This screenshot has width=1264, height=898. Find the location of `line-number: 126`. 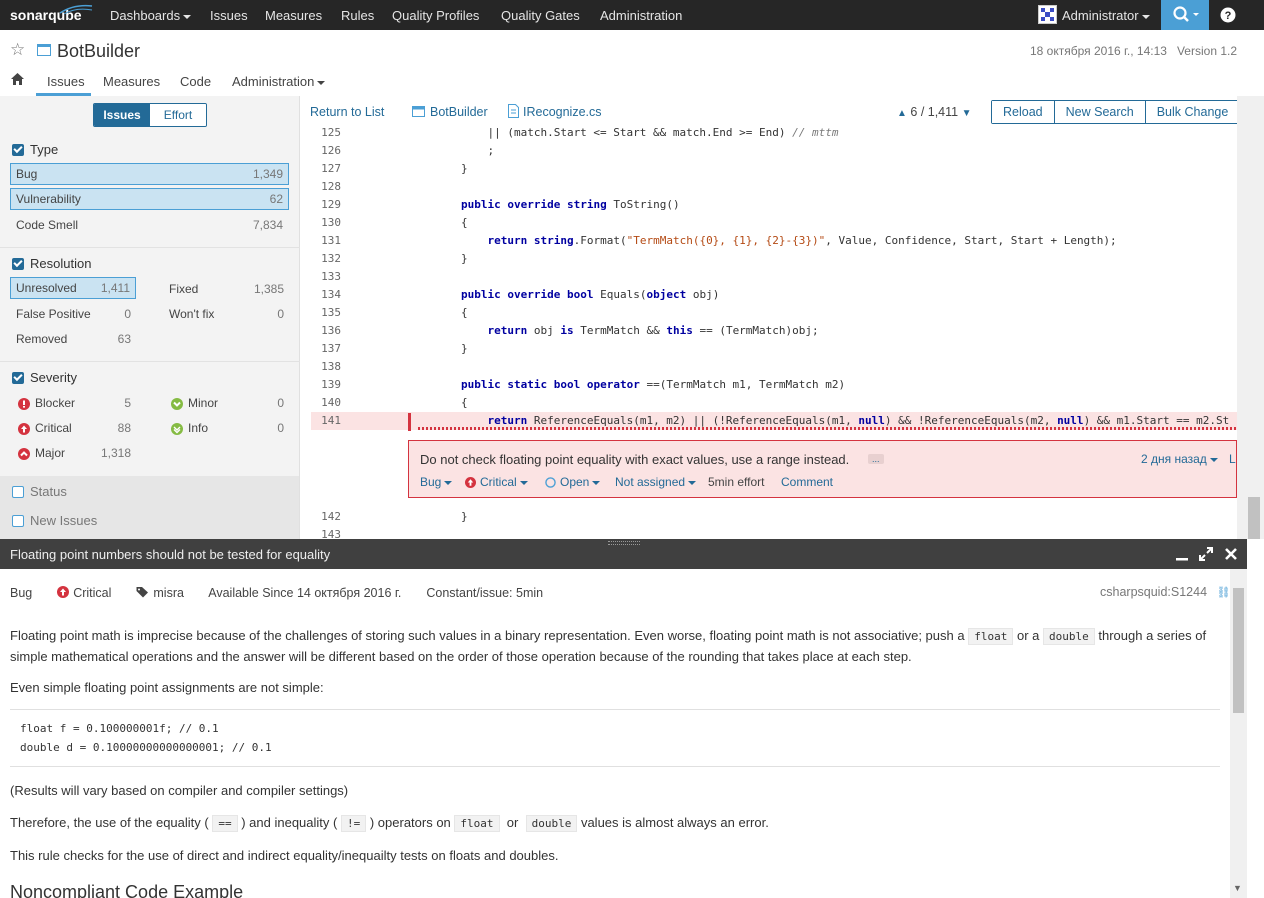

line-number: 126 is located at coordinates (326, 151).